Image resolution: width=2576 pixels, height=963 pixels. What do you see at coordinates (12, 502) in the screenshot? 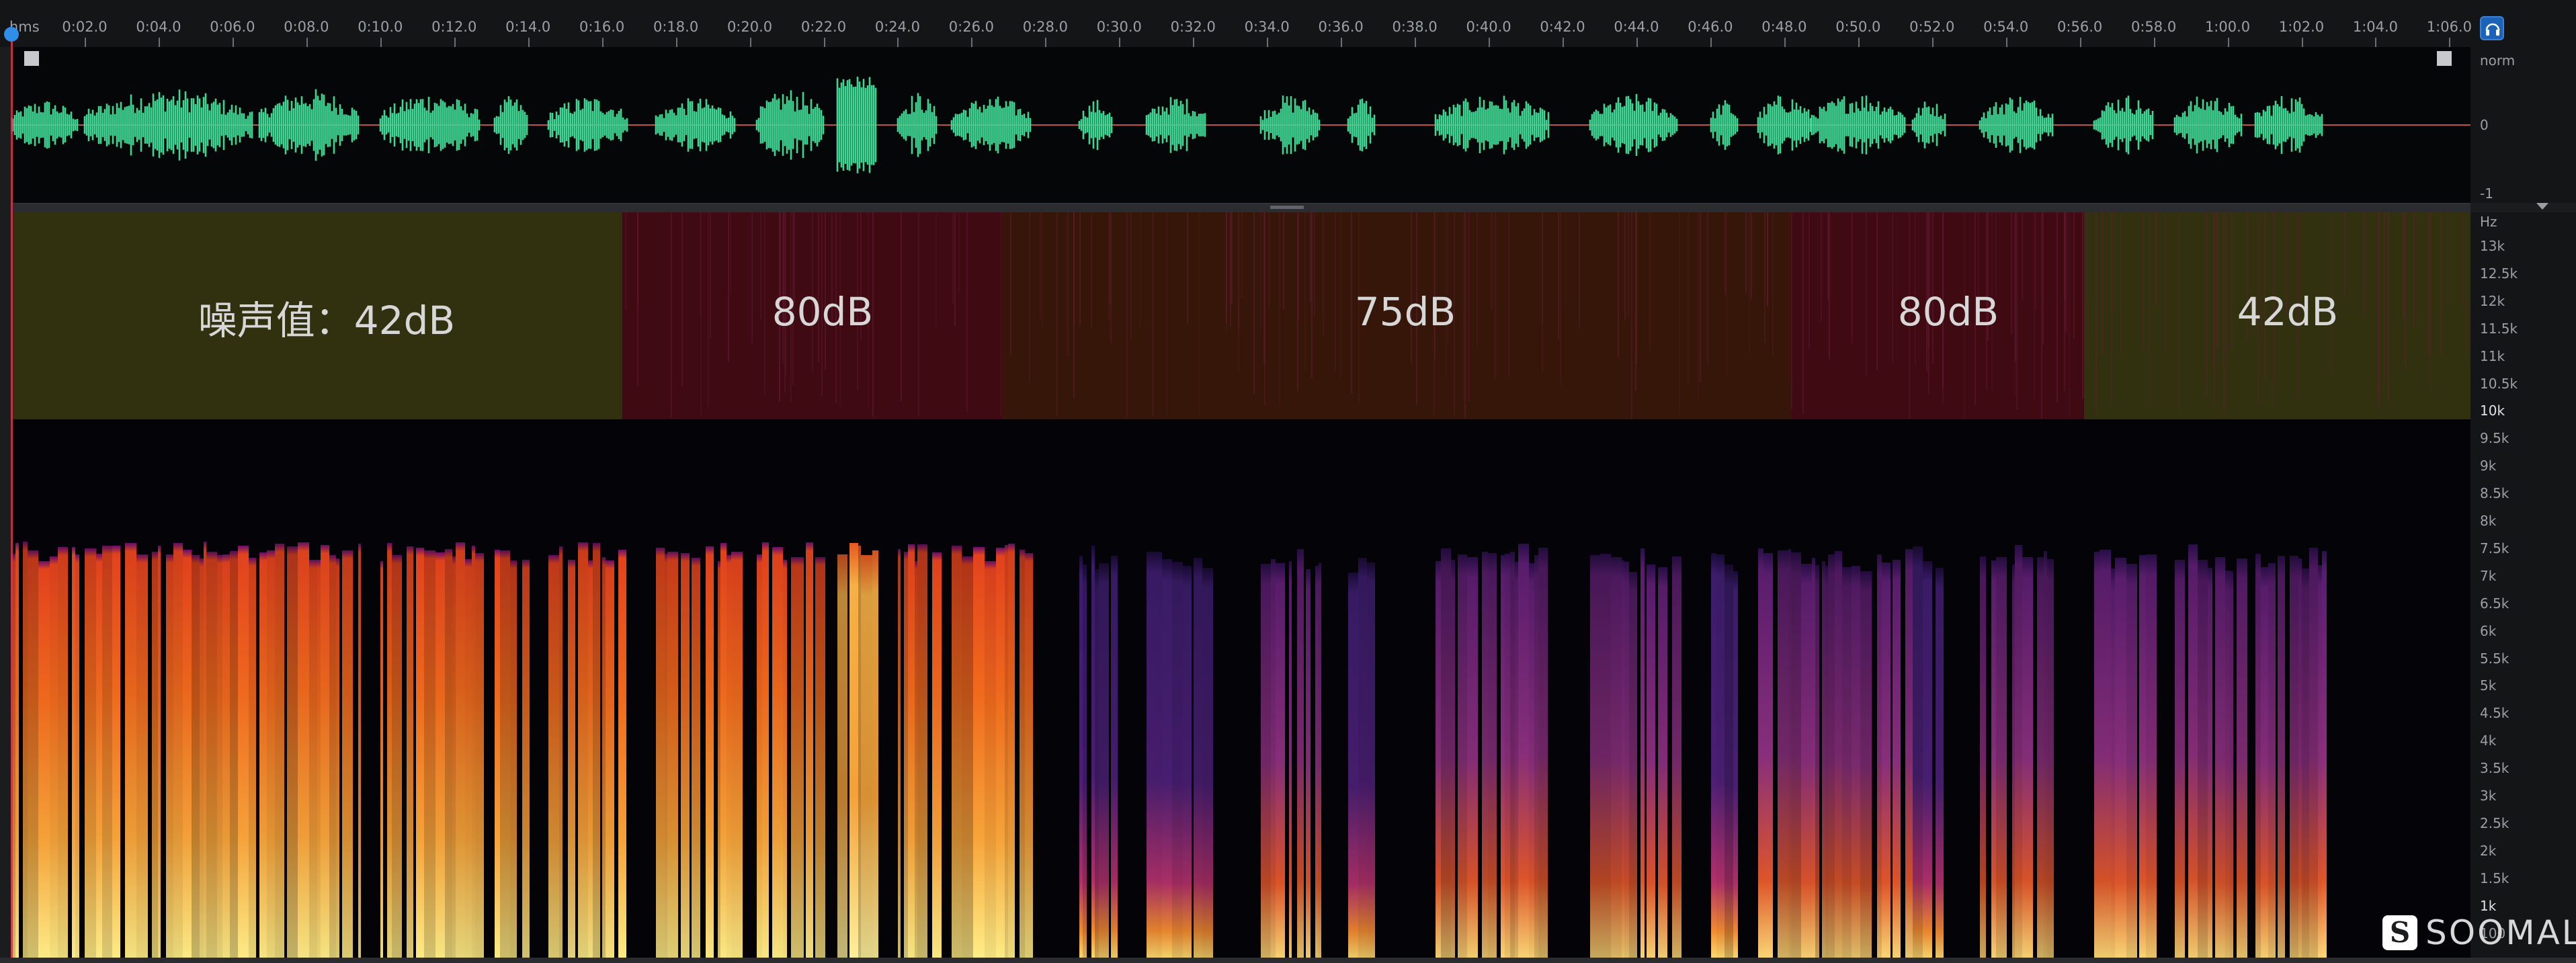
I see `playhead-line` at bounding box center [12, 502].